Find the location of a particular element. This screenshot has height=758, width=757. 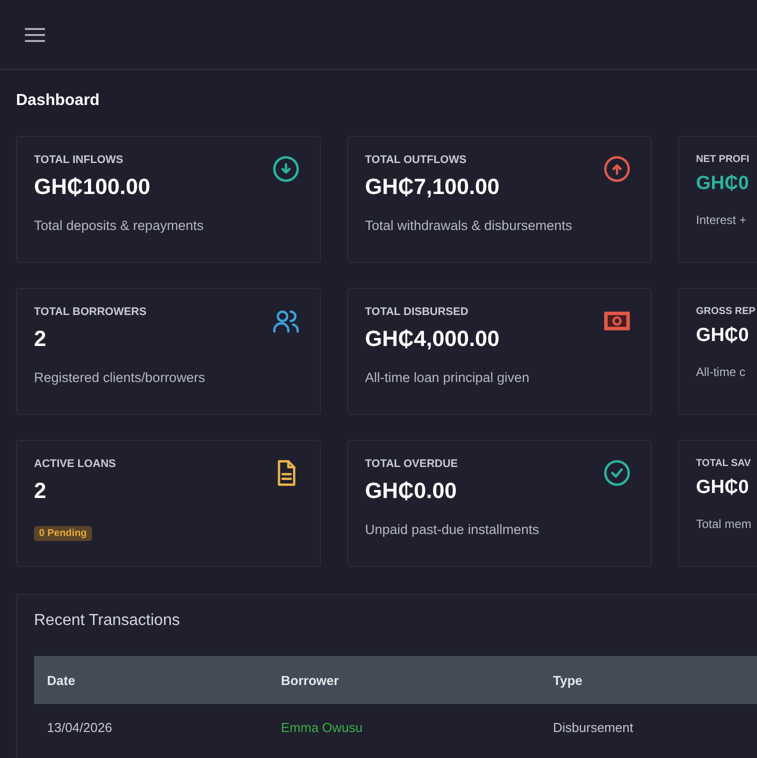

table-cell-text: 13/04/2026 is located at coordinates (80, 727).